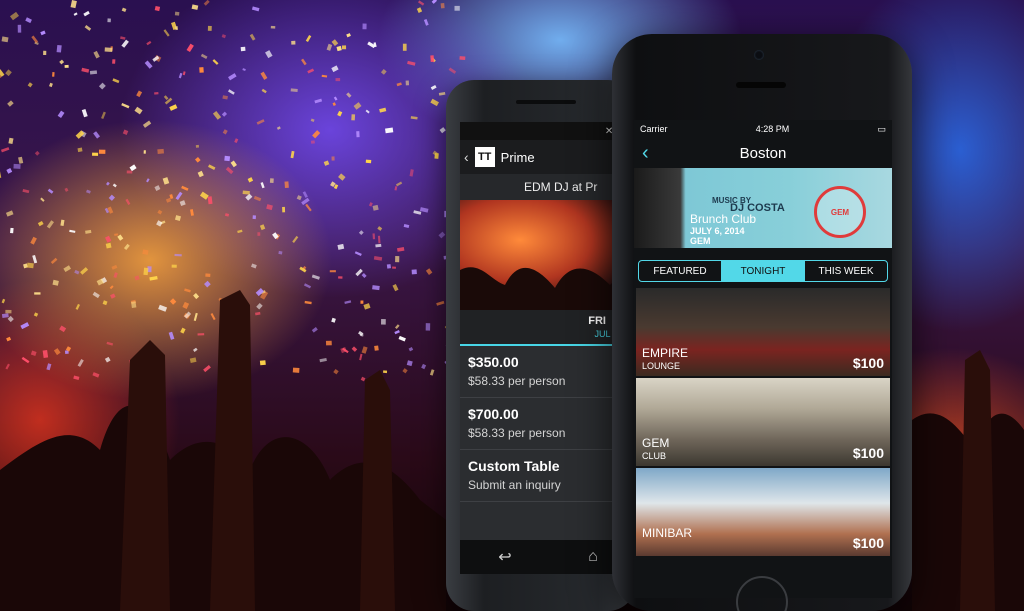  I want to click on table-option: Custom Table Submit an inquiry, so click(548, 476).